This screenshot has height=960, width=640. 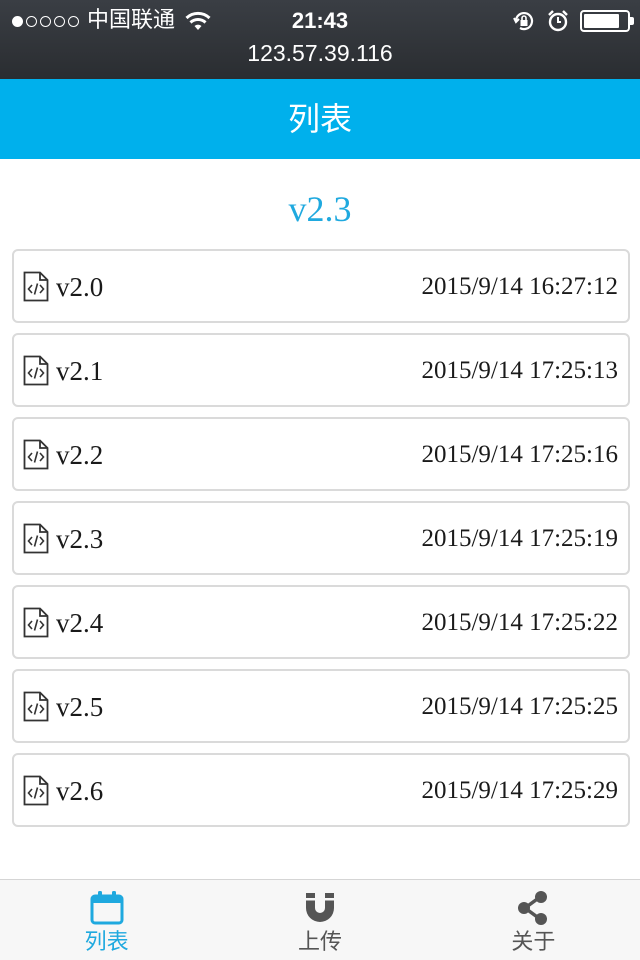 I want to click on file-name: v2.2, so click(x=80, y=455).